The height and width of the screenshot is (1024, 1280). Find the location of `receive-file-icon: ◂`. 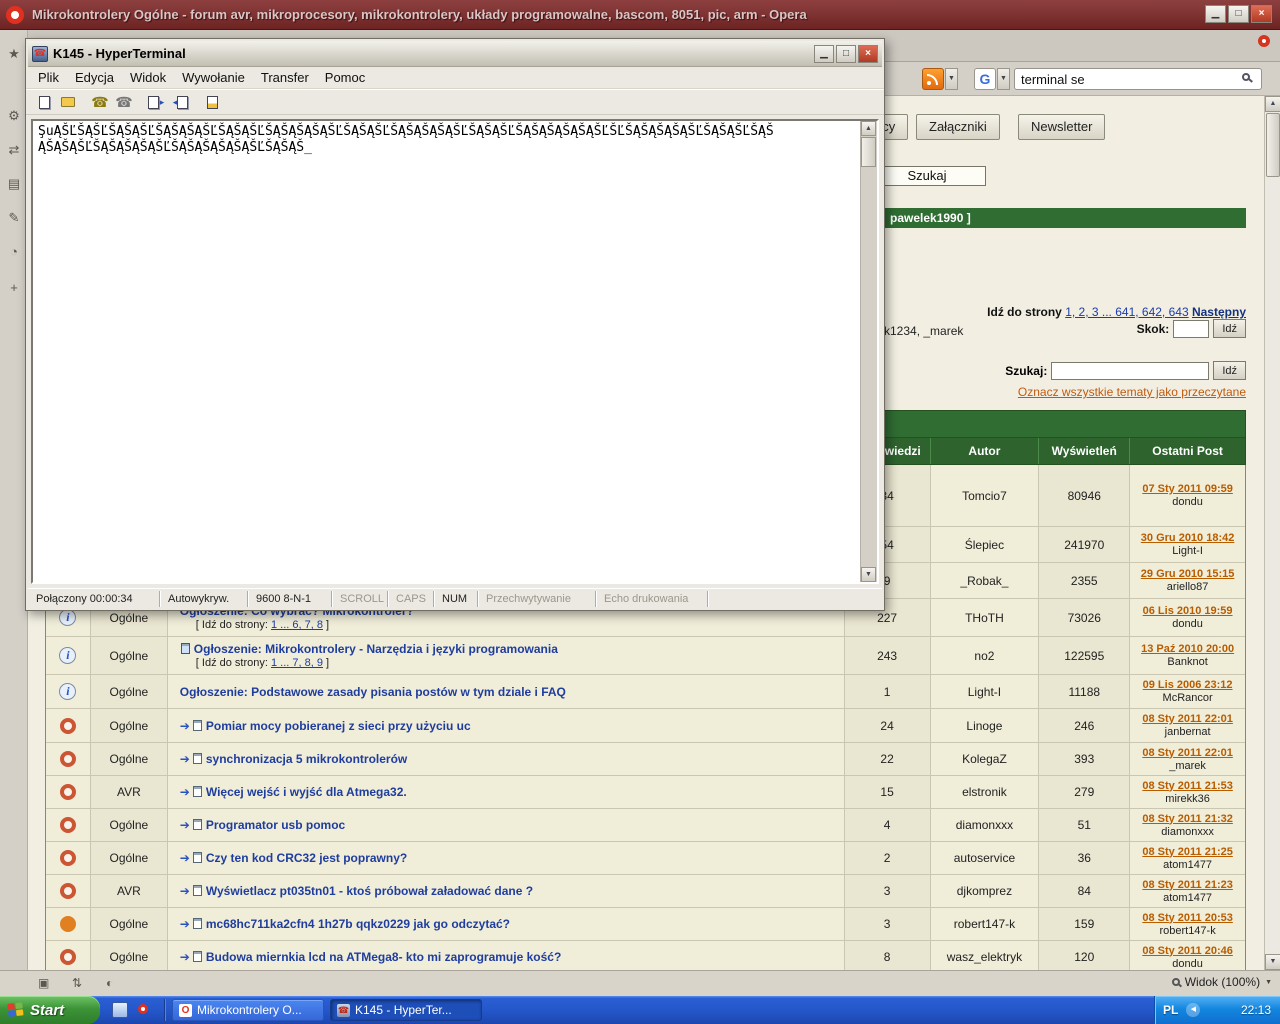

receive-file-icon: ◂ is located at coordinates (180, 102).